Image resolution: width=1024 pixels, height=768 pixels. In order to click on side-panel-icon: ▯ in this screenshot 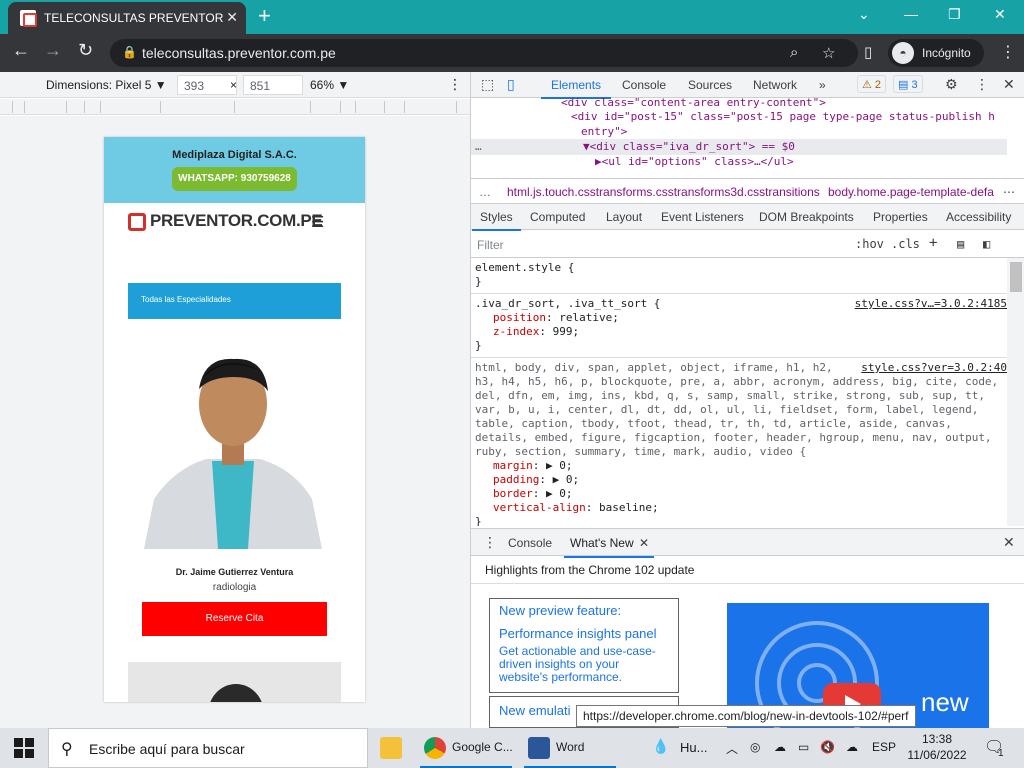, I will do `click(868, 52)`.